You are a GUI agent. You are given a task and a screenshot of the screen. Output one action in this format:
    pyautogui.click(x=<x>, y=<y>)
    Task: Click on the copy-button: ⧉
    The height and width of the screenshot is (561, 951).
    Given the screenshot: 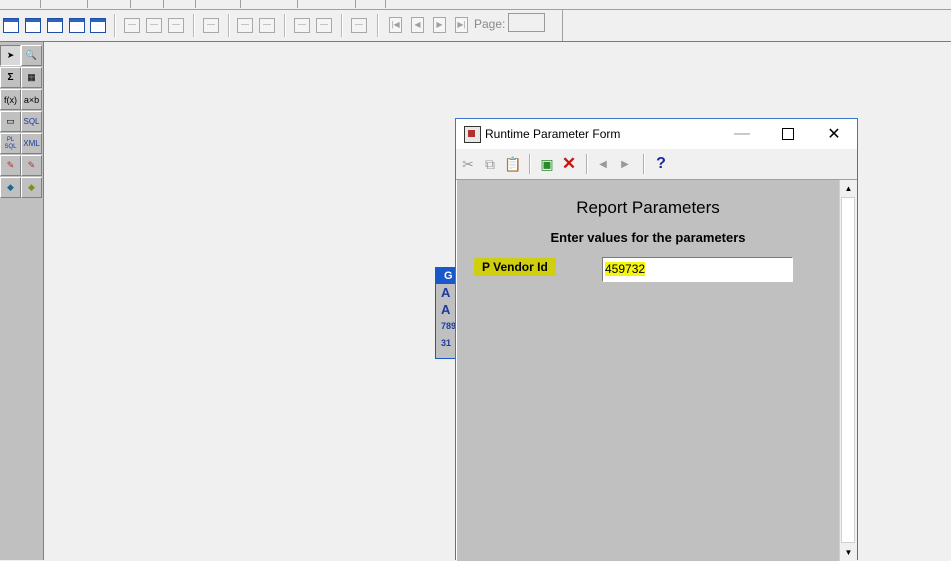 What is the action you would take?
    pyautogui.click(x=490, y=164)
    